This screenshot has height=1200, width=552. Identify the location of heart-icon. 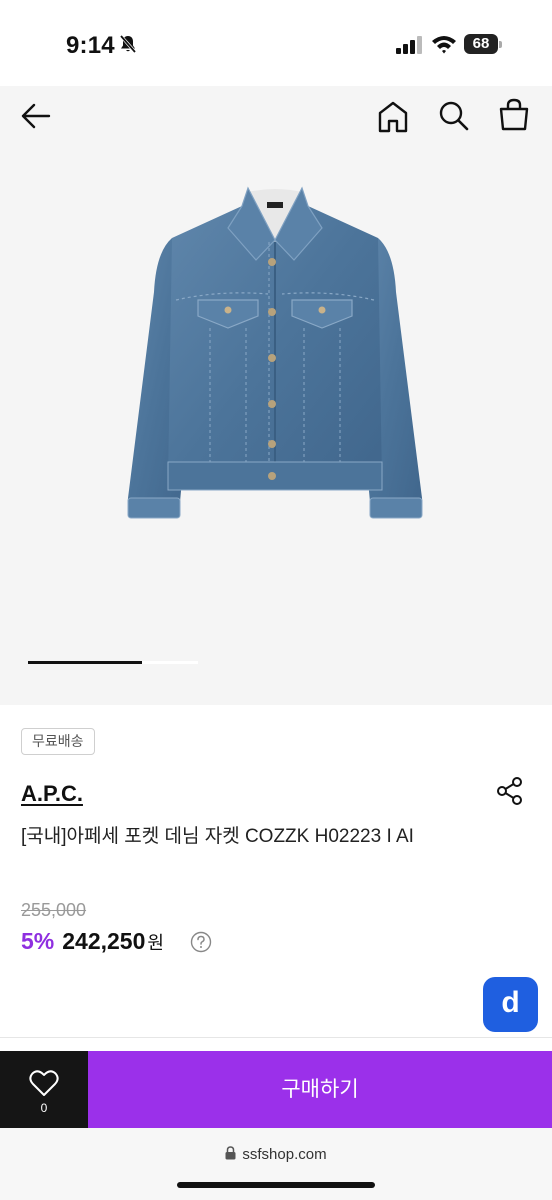
(44, 1083).